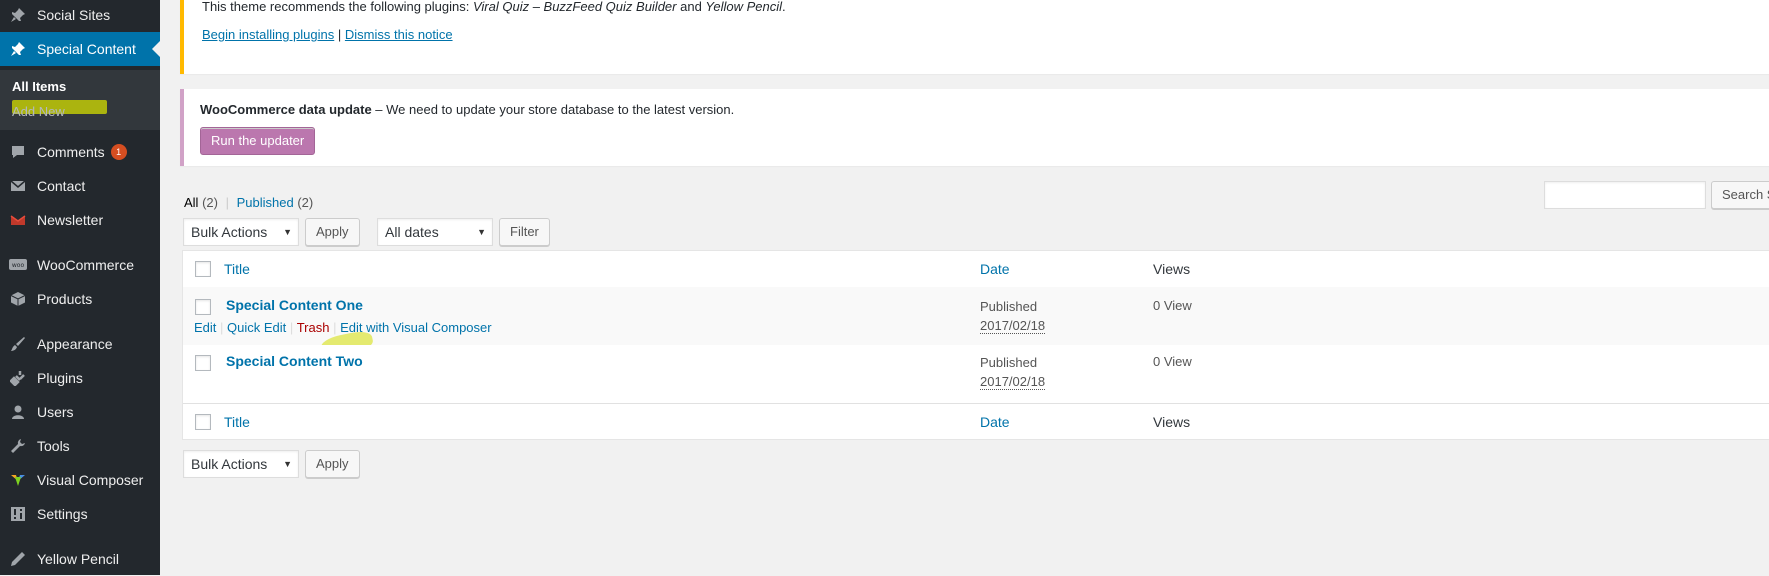  What do you see at coordinates (18, 446) in the screenshot?
I see `wrench-icon` at bounding box center [18, 446].